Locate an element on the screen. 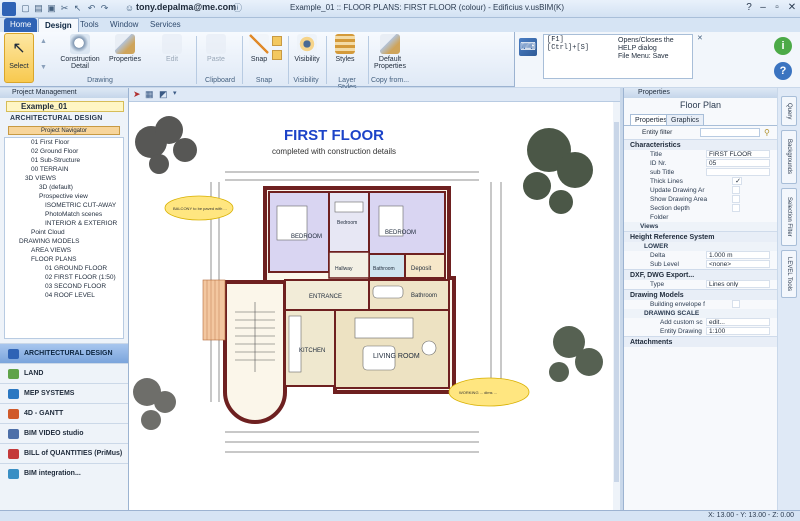 The width and height of the screenshot is (800, 521). tree-item: INTERIOR & EXTERIOR is located at coordinates (64, 223).